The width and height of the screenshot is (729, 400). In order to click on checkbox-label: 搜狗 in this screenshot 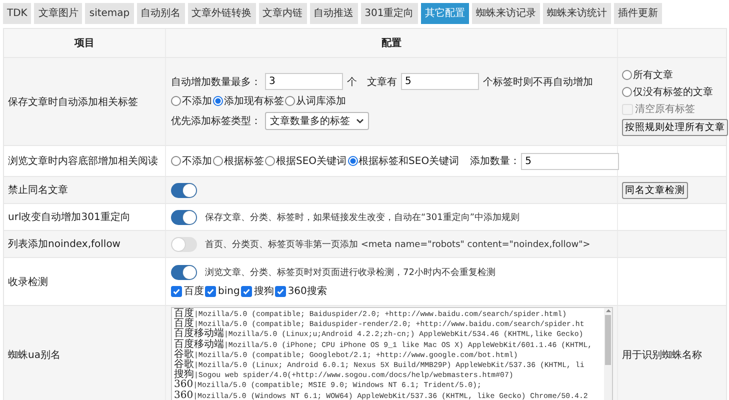, I will do `click(264, 291)`.